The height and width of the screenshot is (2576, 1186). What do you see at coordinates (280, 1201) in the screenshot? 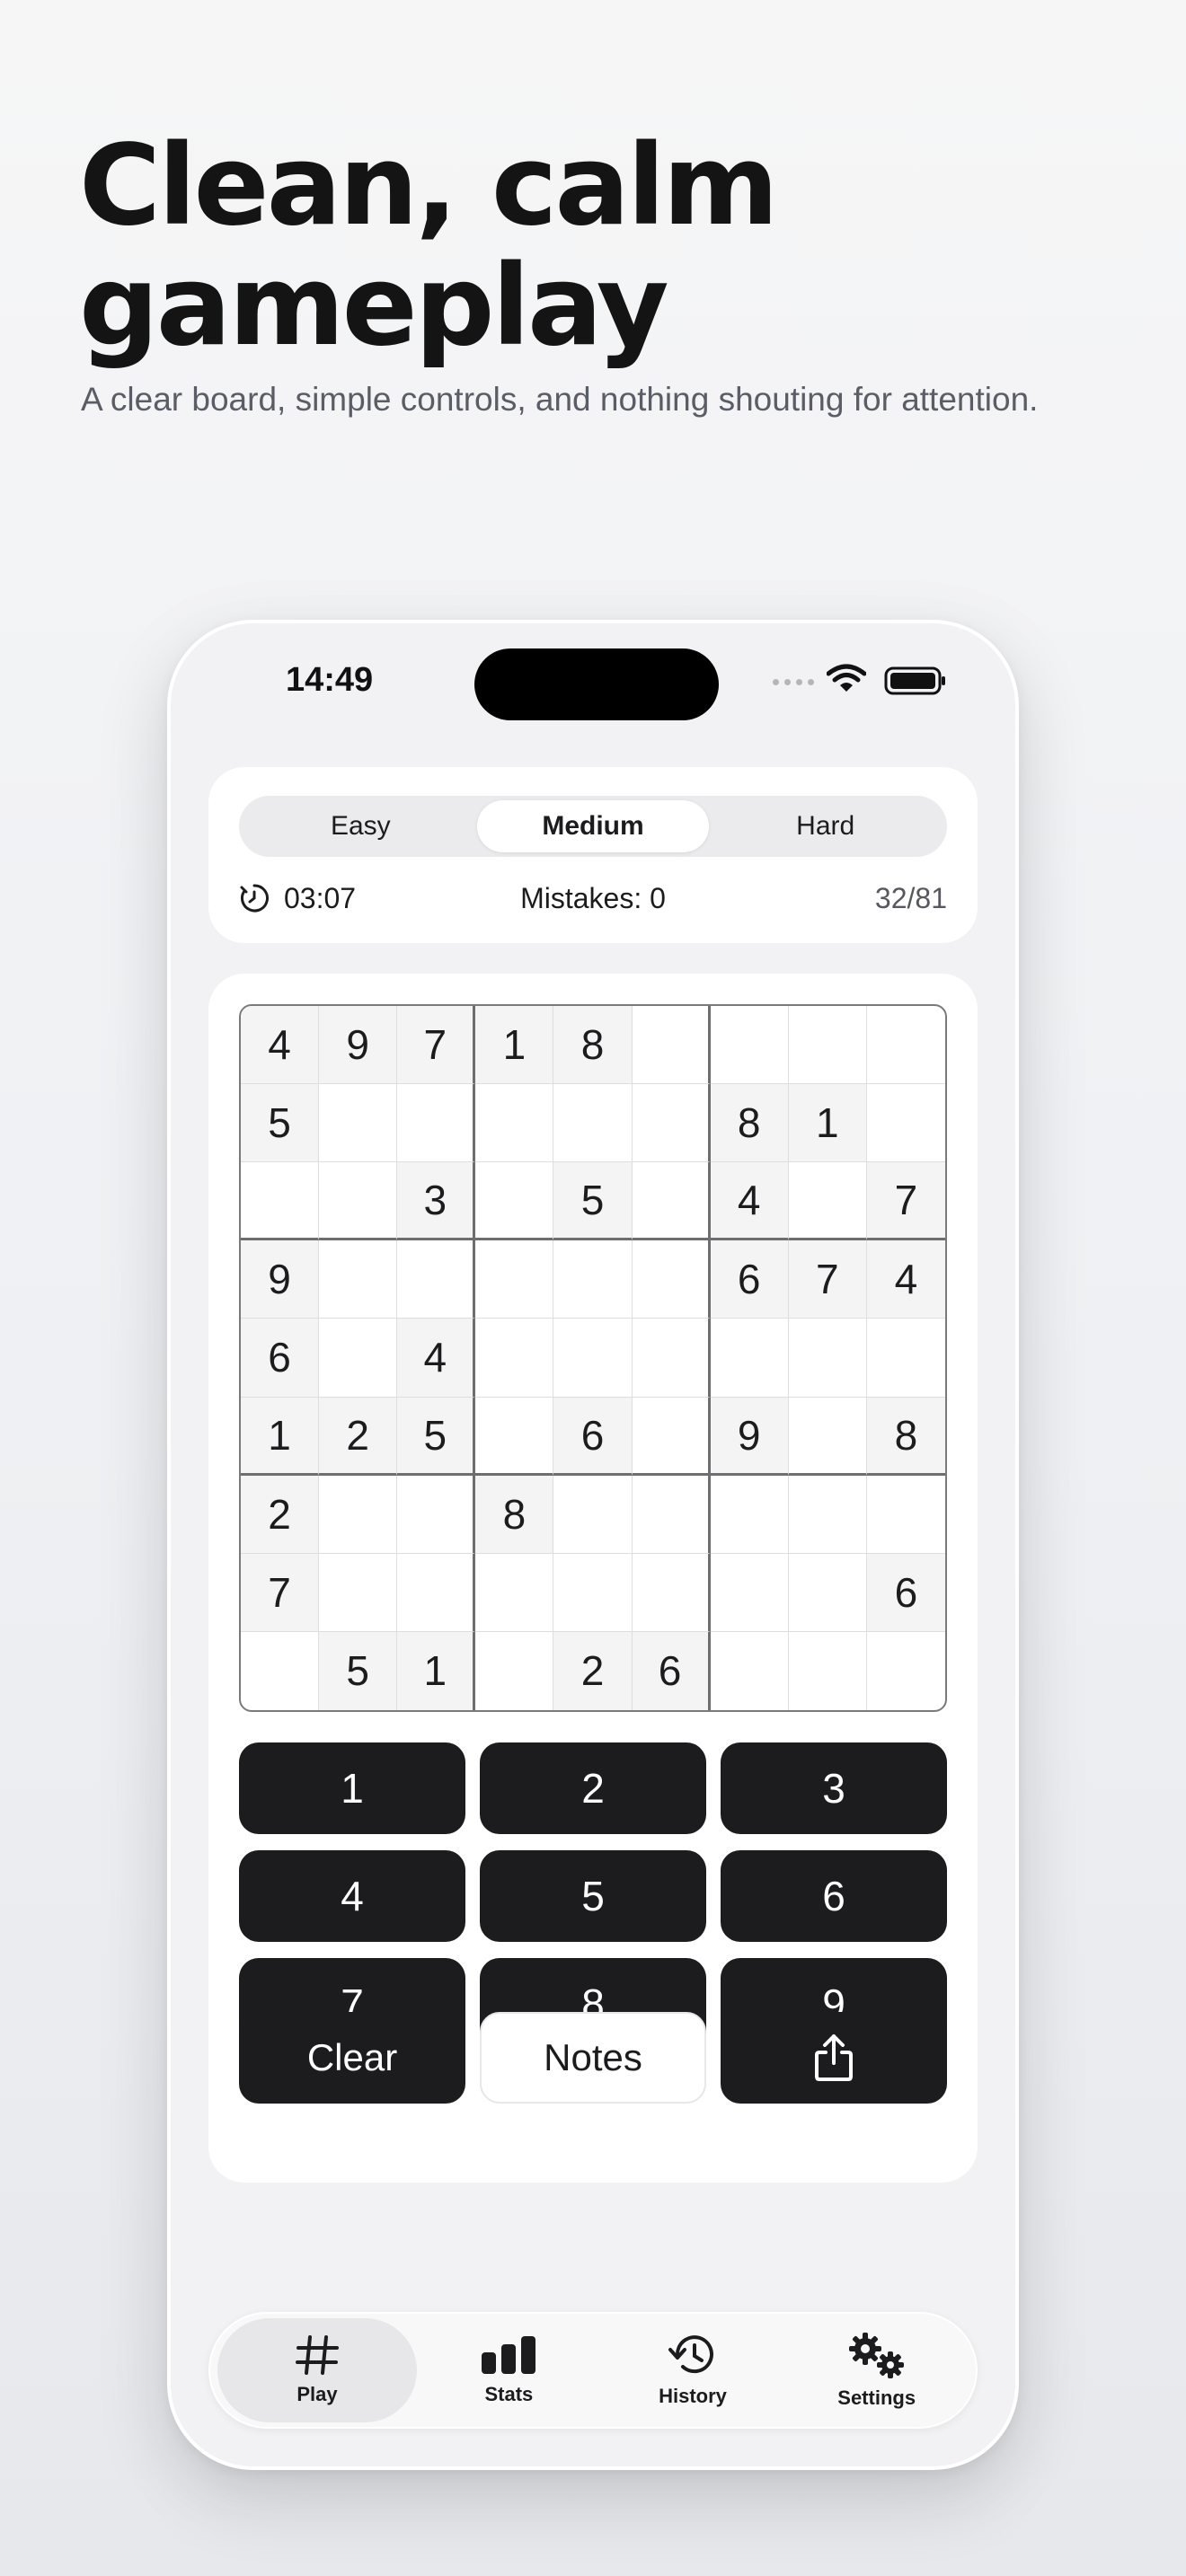
I see `board-cell-r3-c1` at bounding box center [280, 1201].